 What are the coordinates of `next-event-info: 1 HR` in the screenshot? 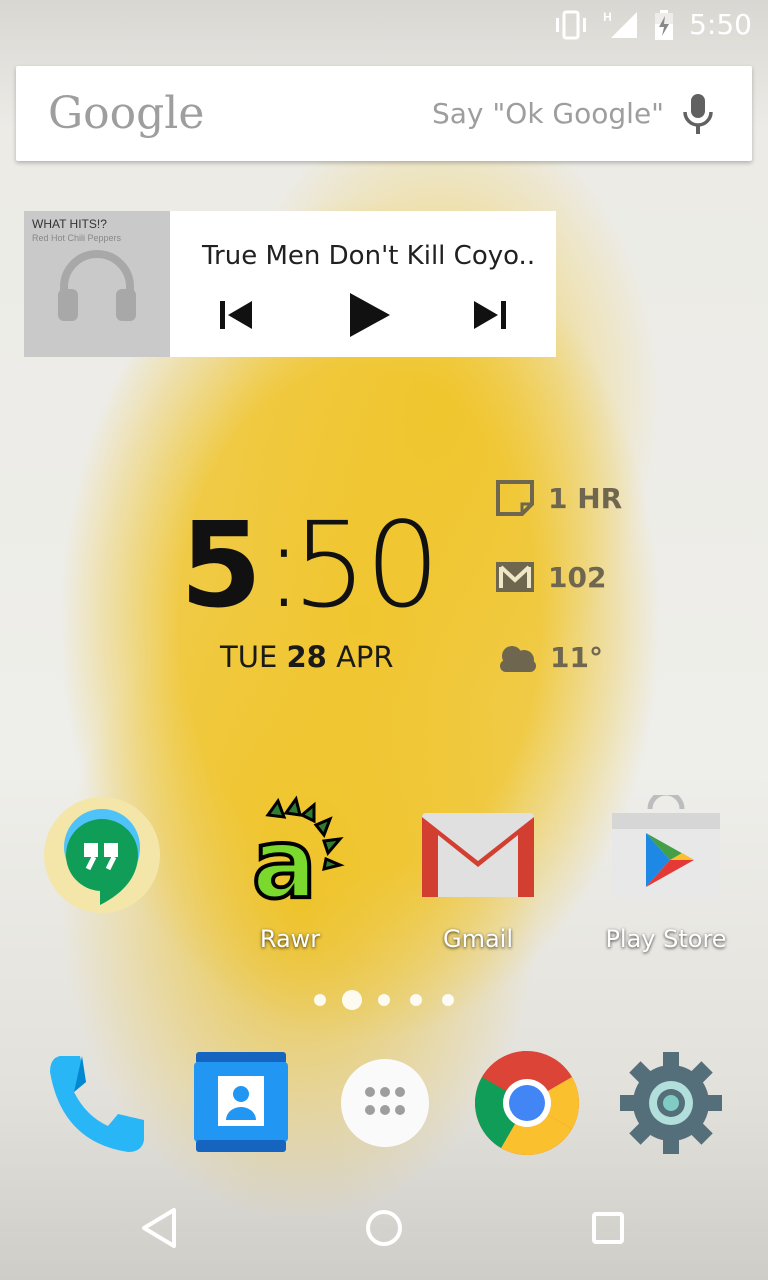 It's located at (558, 498).